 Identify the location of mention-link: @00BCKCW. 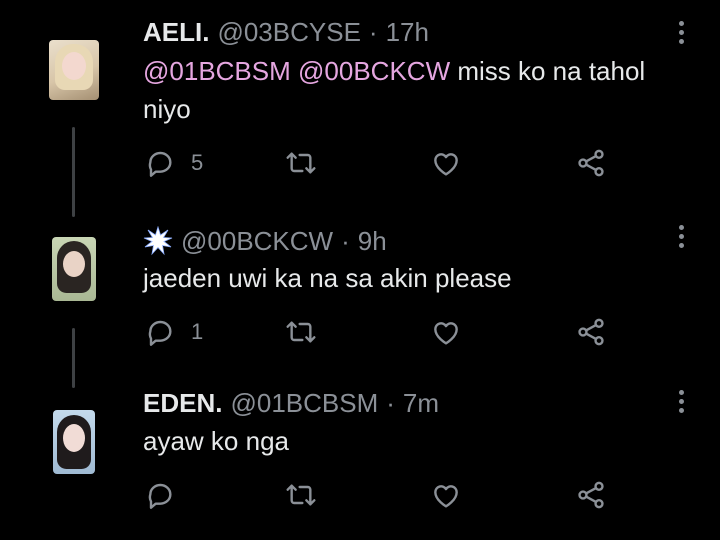
(374, 71).